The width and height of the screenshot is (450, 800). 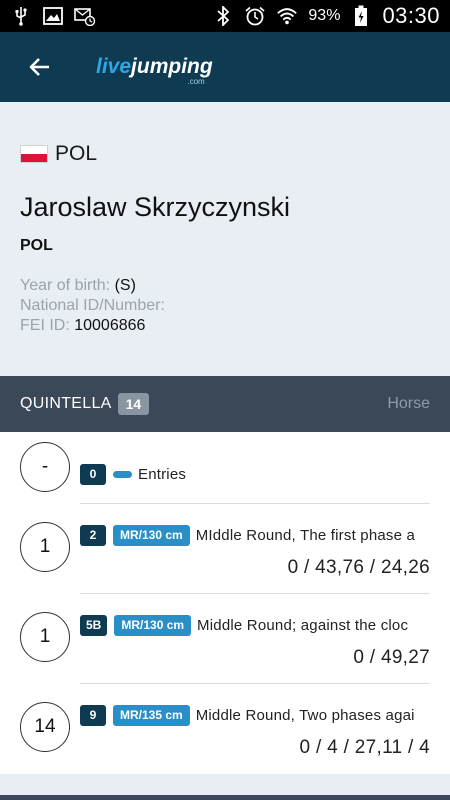 I want to click on fei-id-row: FEI ID: 10006866, so click(x=92, y=326).